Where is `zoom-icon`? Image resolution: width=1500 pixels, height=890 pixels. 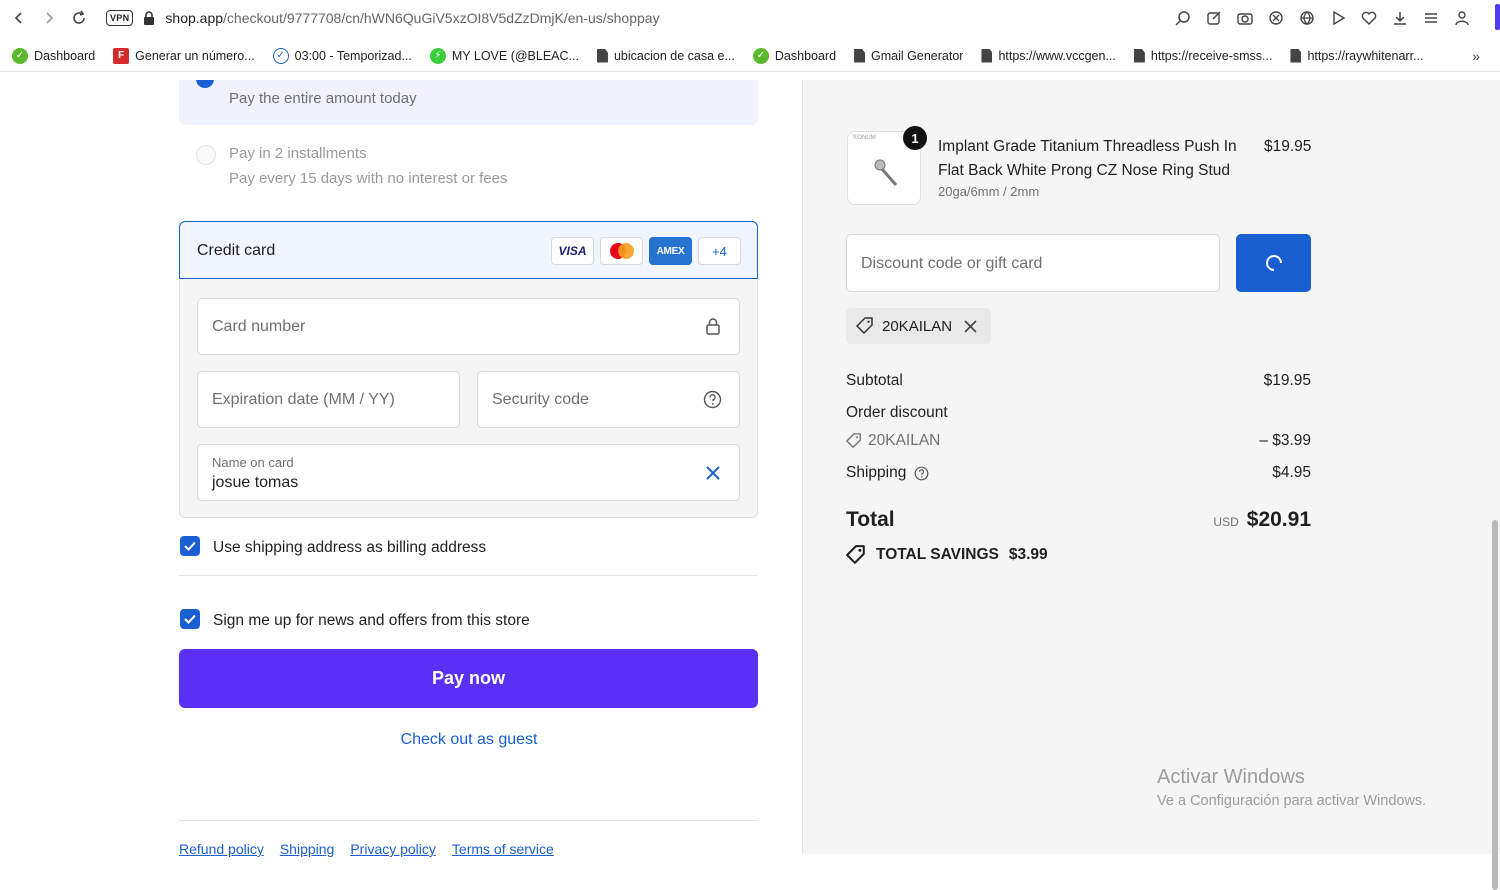
zoom-icon is located at coordinates (1183, 18).